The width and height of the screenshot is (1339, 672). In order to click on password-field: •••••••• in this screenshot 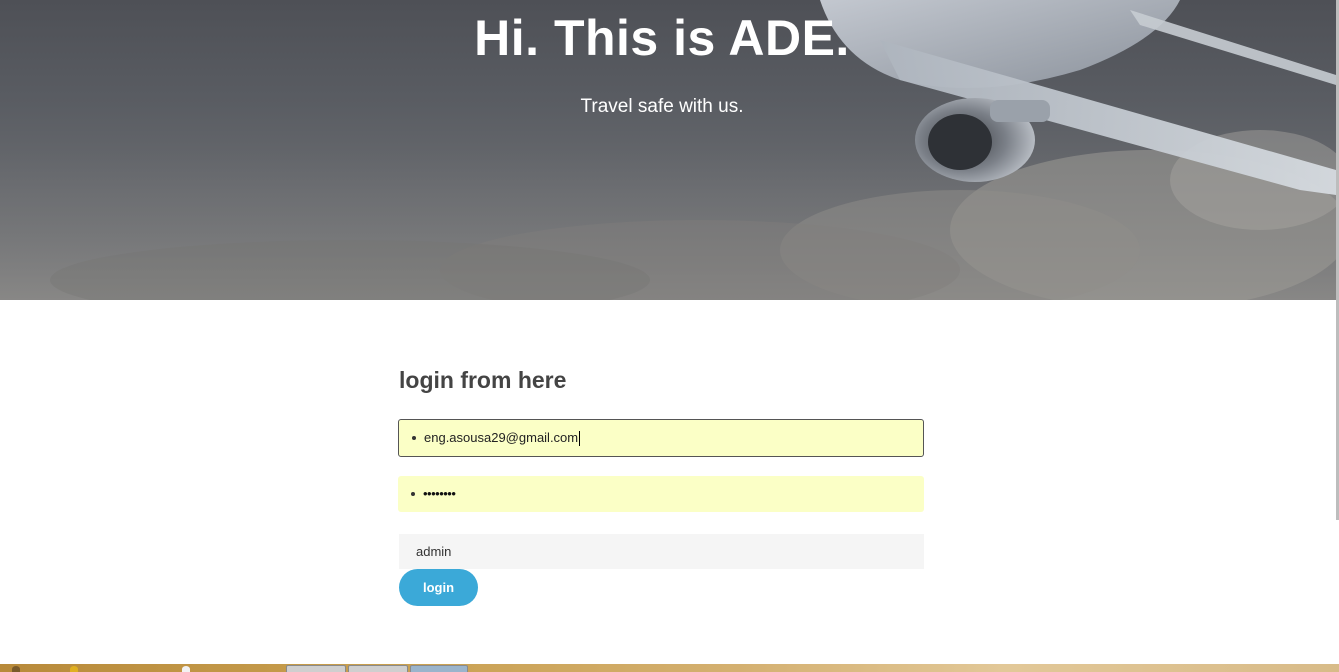, I will do `click(661, 494)`.